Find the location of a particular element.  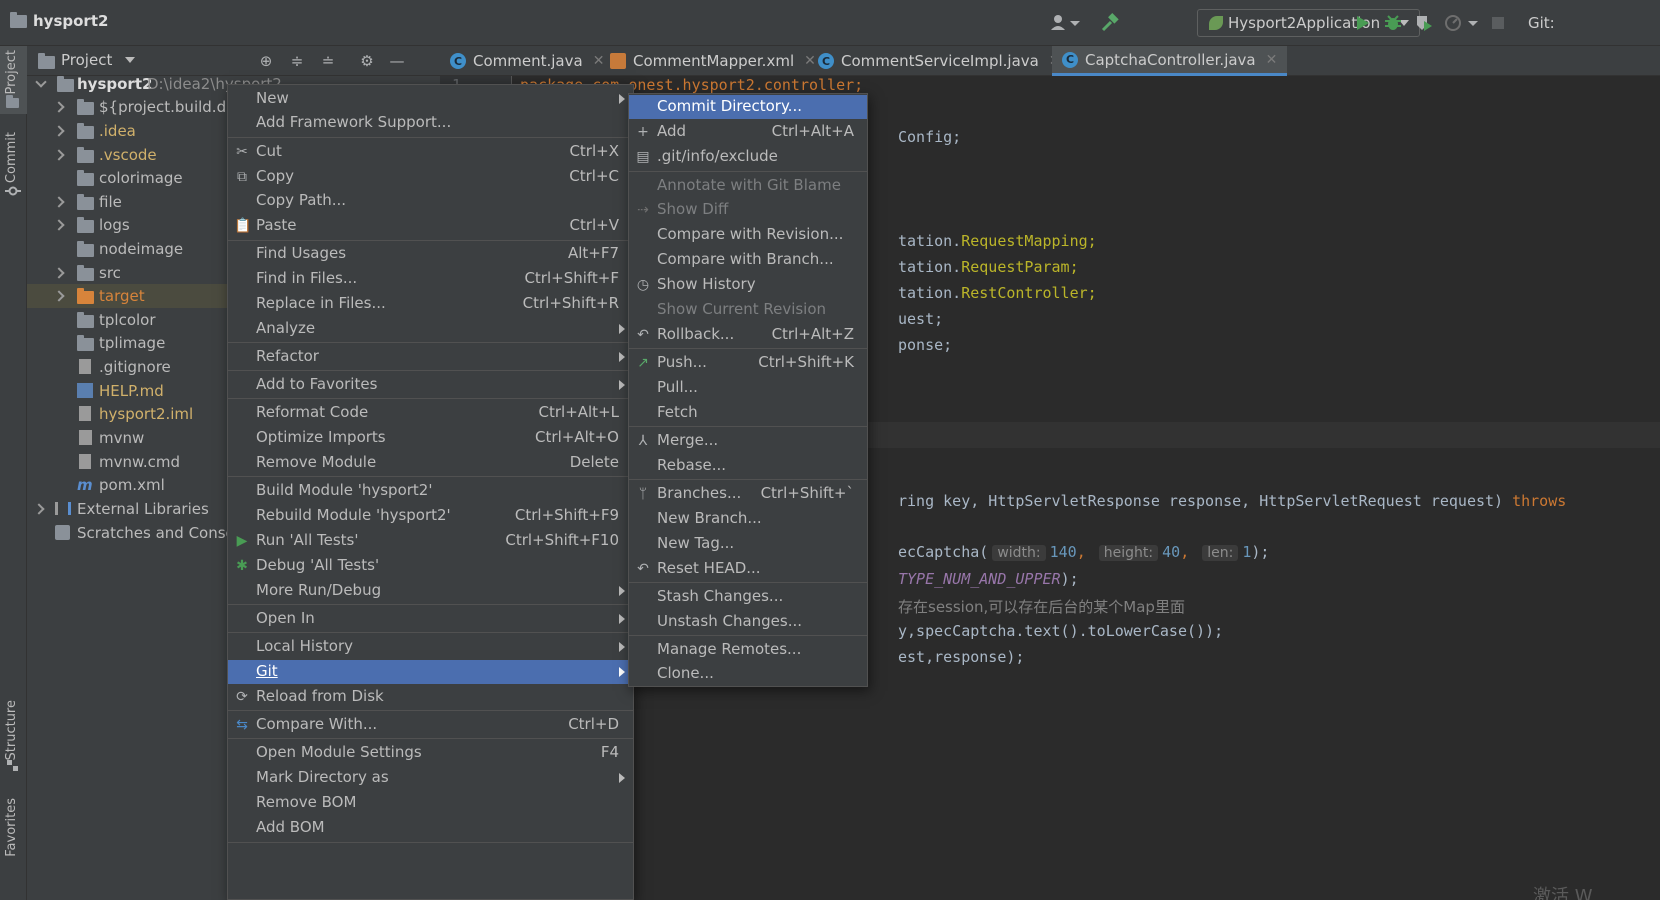

project-tool-button: Project is located at coordinates (13, 80).